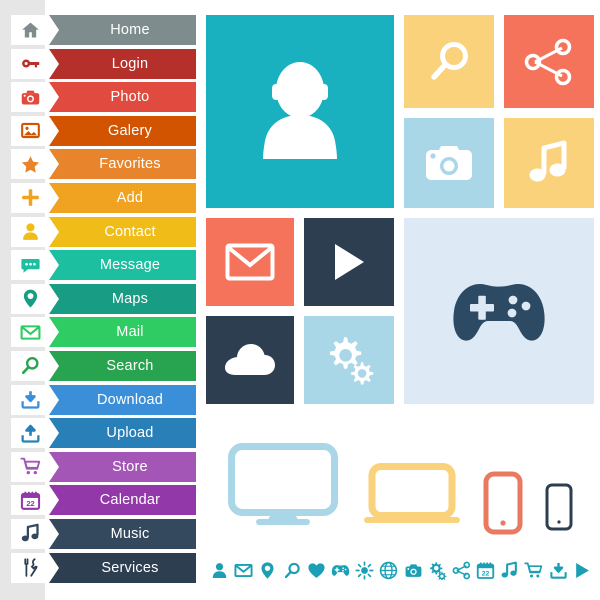 The width and height of the screenshot is (600, 600). I want to click on map-pin-icon, so click(267, 570).